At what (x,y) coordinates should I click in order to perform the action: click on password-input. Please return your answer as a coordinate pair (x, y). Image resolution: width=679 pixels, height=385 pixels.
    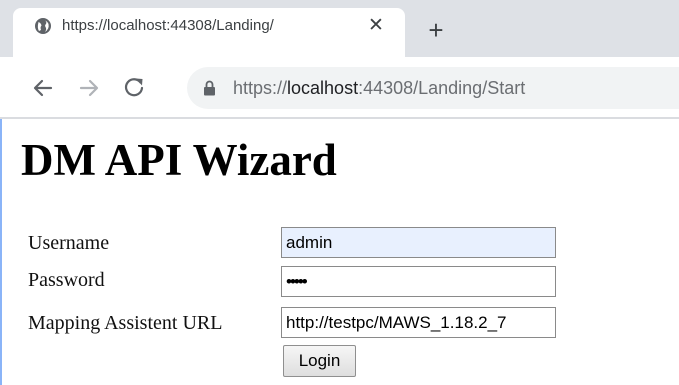
    Looking at the image, I should click on (418, 281).